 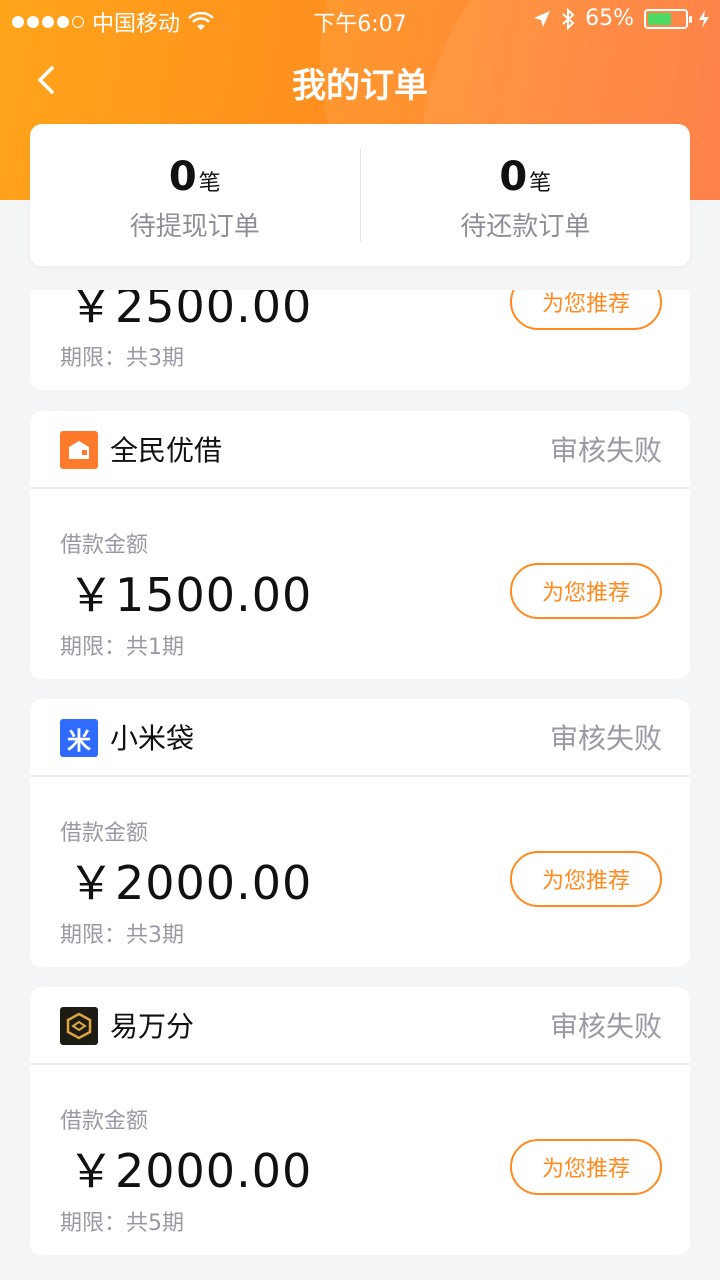 I want to click on order-card: ￥2500.00 期限：共3期 为您推荐, so click(x=360, y=340).